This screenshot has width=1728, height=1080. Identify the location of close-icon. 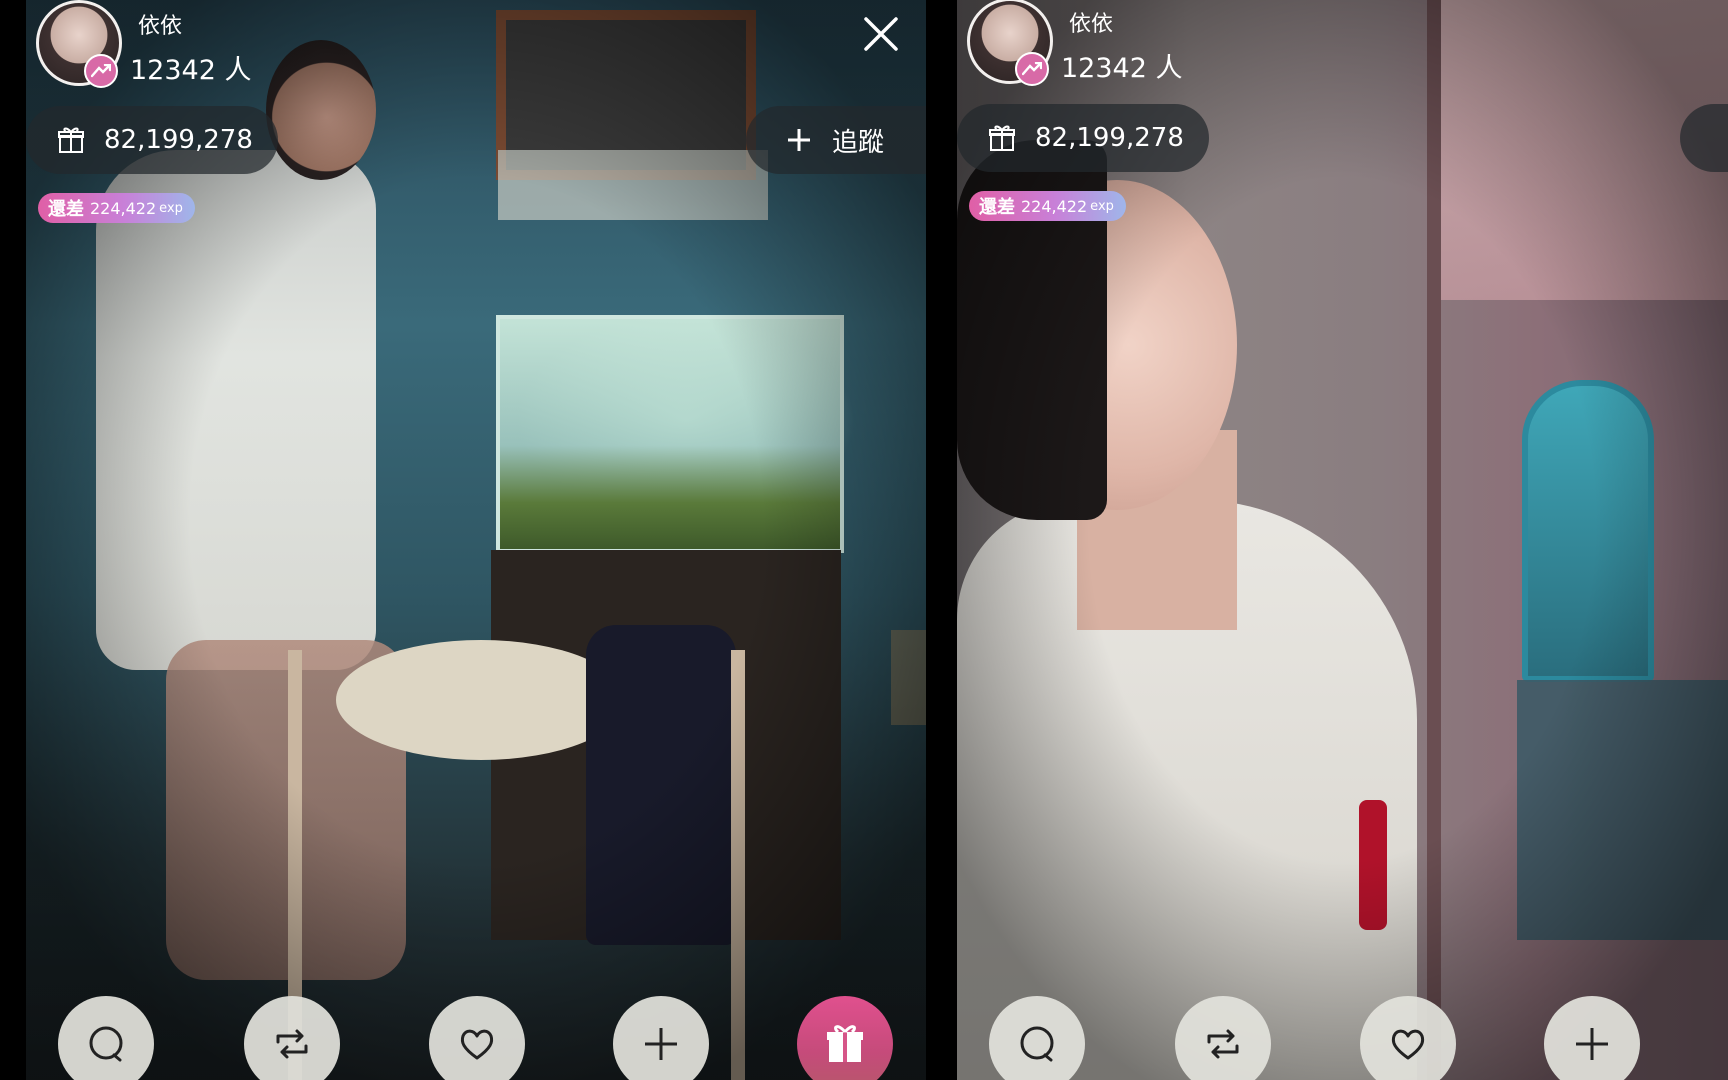
(881, 34).